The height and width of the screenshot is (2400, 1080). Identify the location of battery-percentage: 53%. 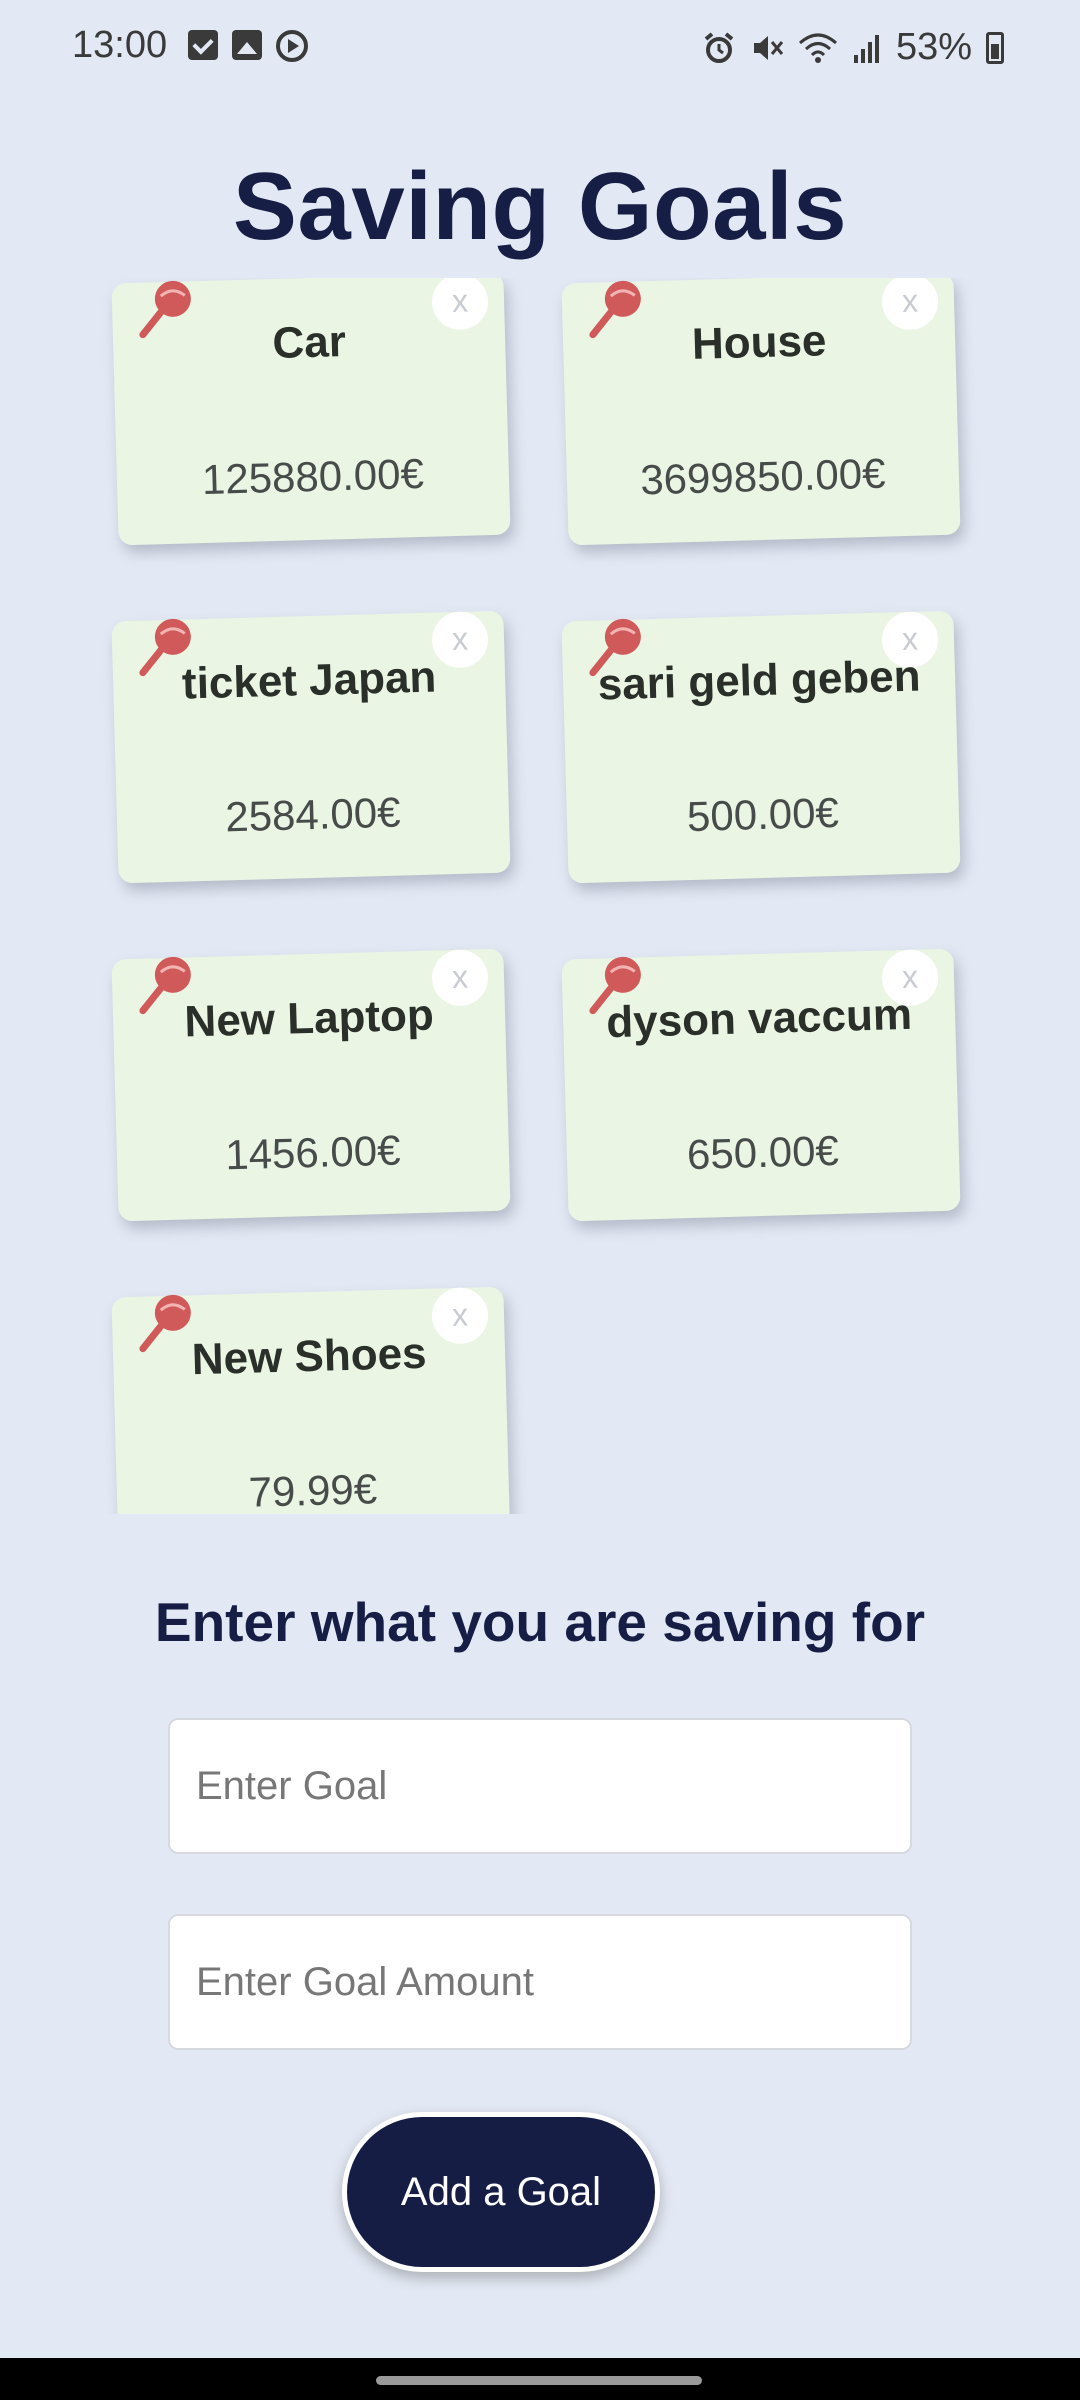
(933, 47).